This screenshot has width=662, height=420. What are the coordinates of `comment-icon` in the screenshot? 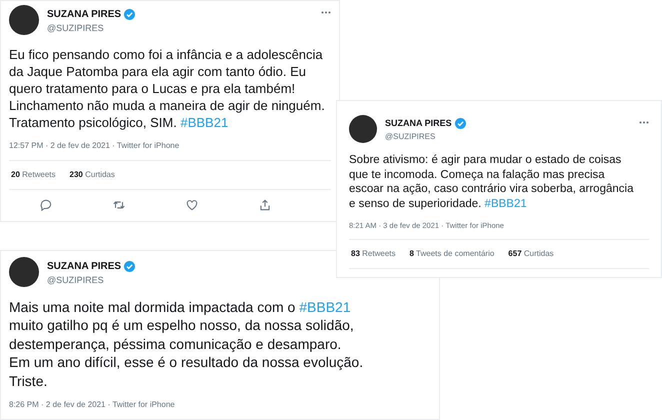 It's located at (45, 205).